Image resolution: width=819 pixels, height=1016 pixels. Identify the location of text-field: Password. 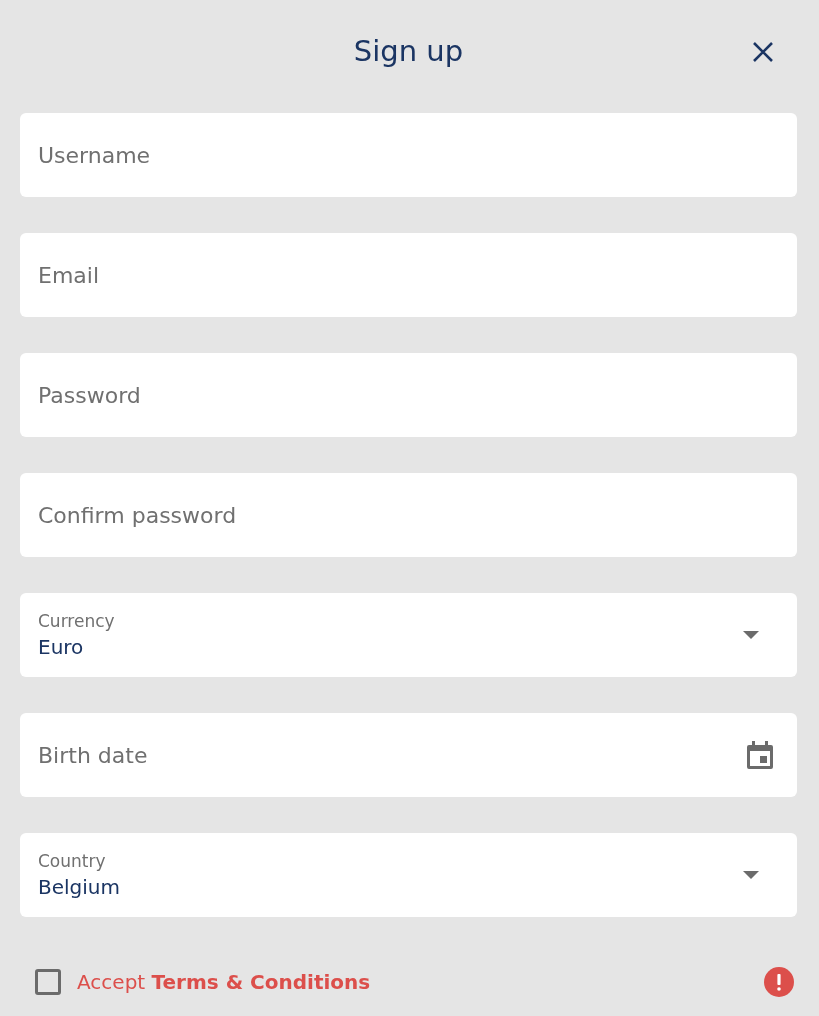
(408, 395).